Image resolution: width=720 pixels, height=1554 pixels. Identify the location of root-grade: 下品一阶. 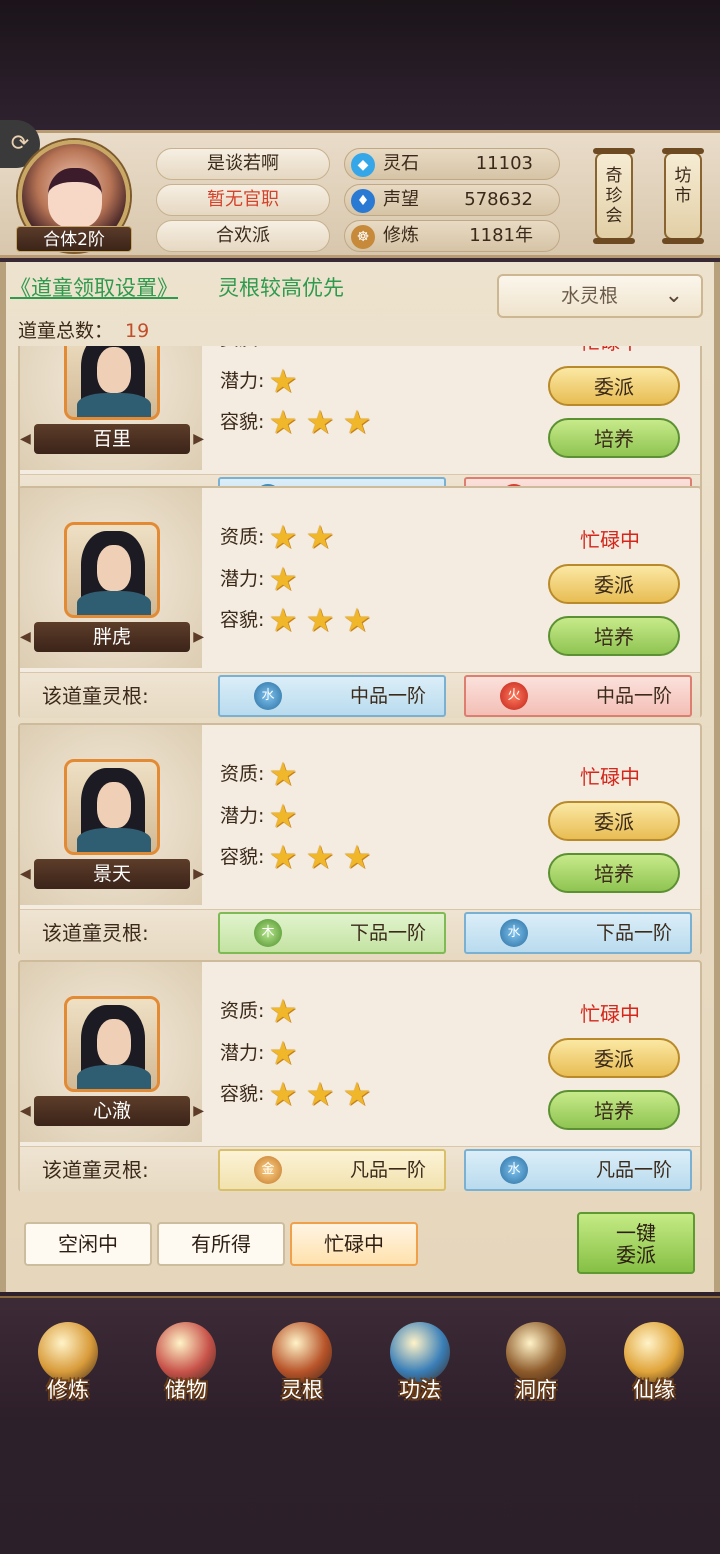
(633, 933).